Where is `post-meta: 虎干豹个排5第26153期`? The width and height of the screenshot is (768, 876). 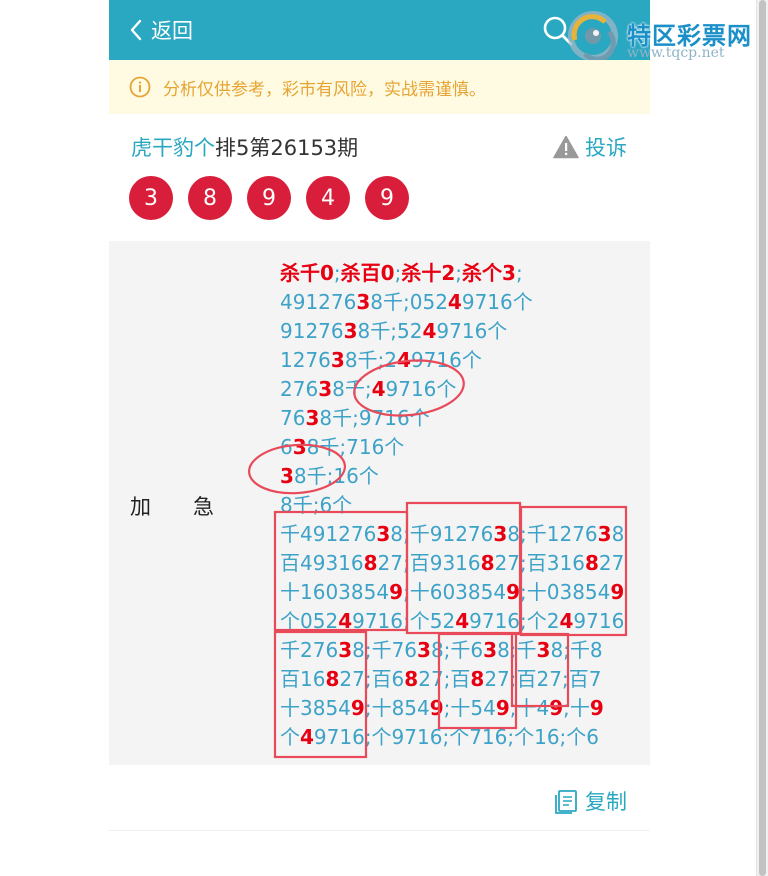
post-meta: 虎干豹个排5第26153期 is located at coordinates (244, 147).